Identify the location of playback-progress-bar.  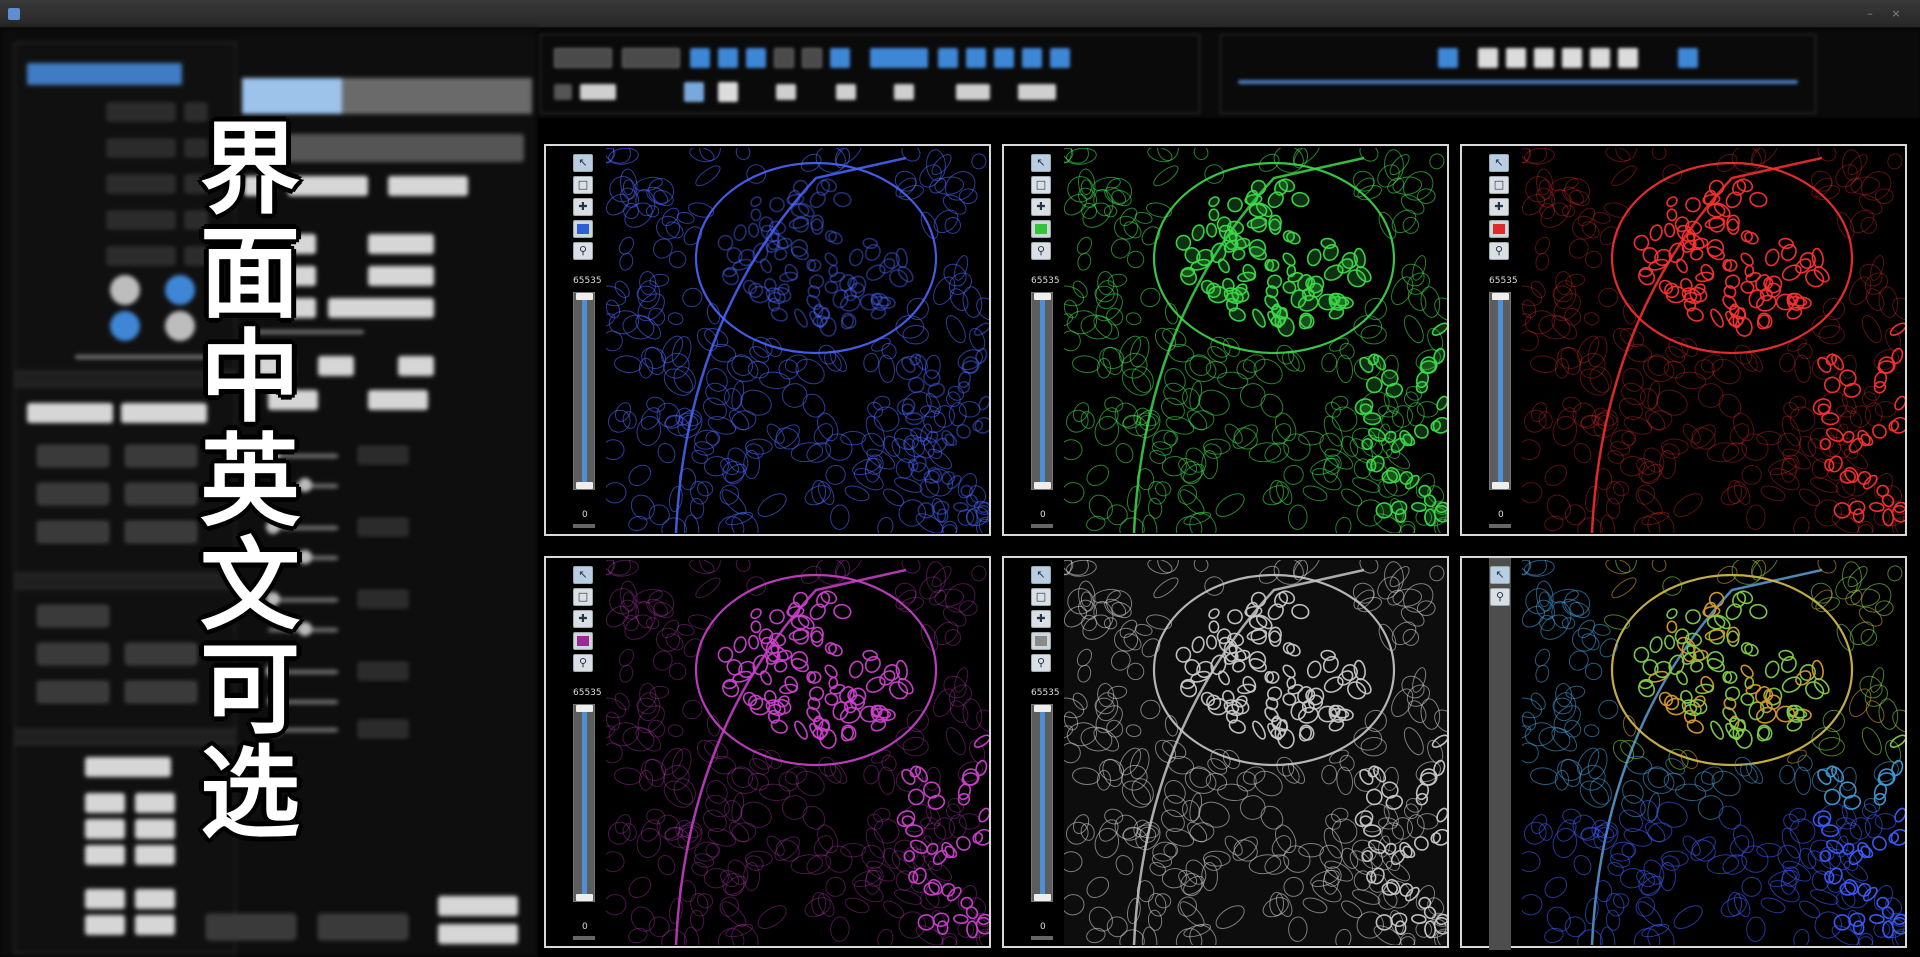
(1518, 82).